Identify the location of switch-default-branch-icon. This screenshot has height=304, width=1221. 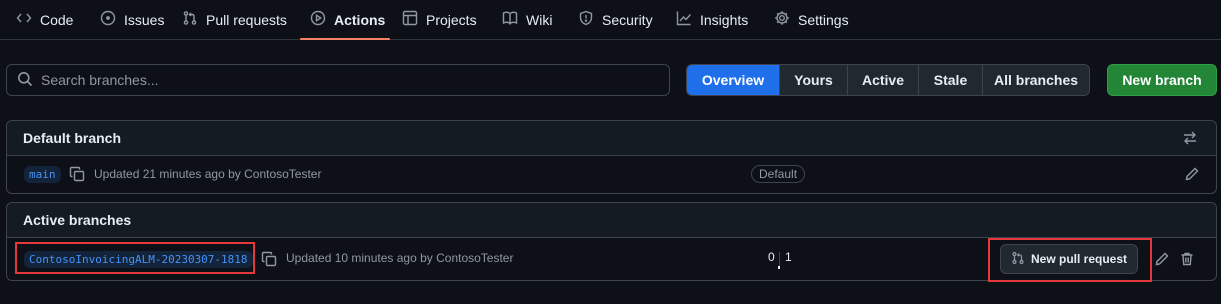
(1190, 138).